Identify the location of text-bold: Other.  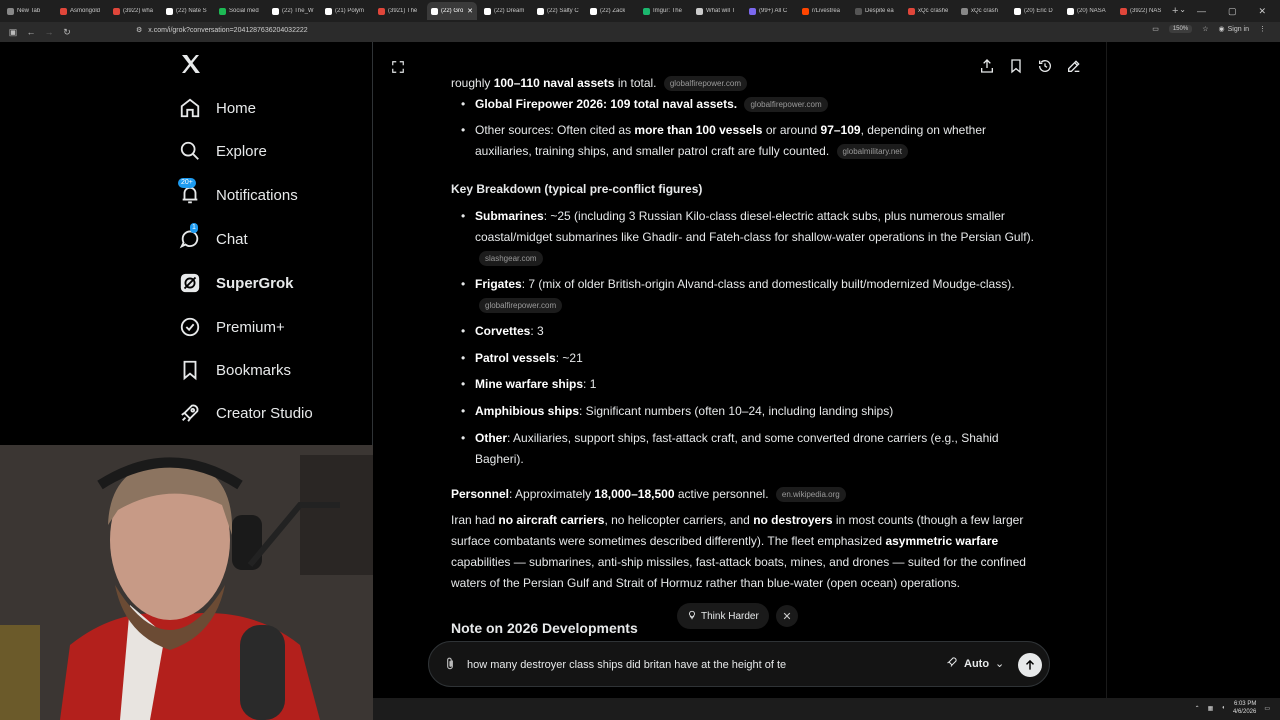
(491, 438).